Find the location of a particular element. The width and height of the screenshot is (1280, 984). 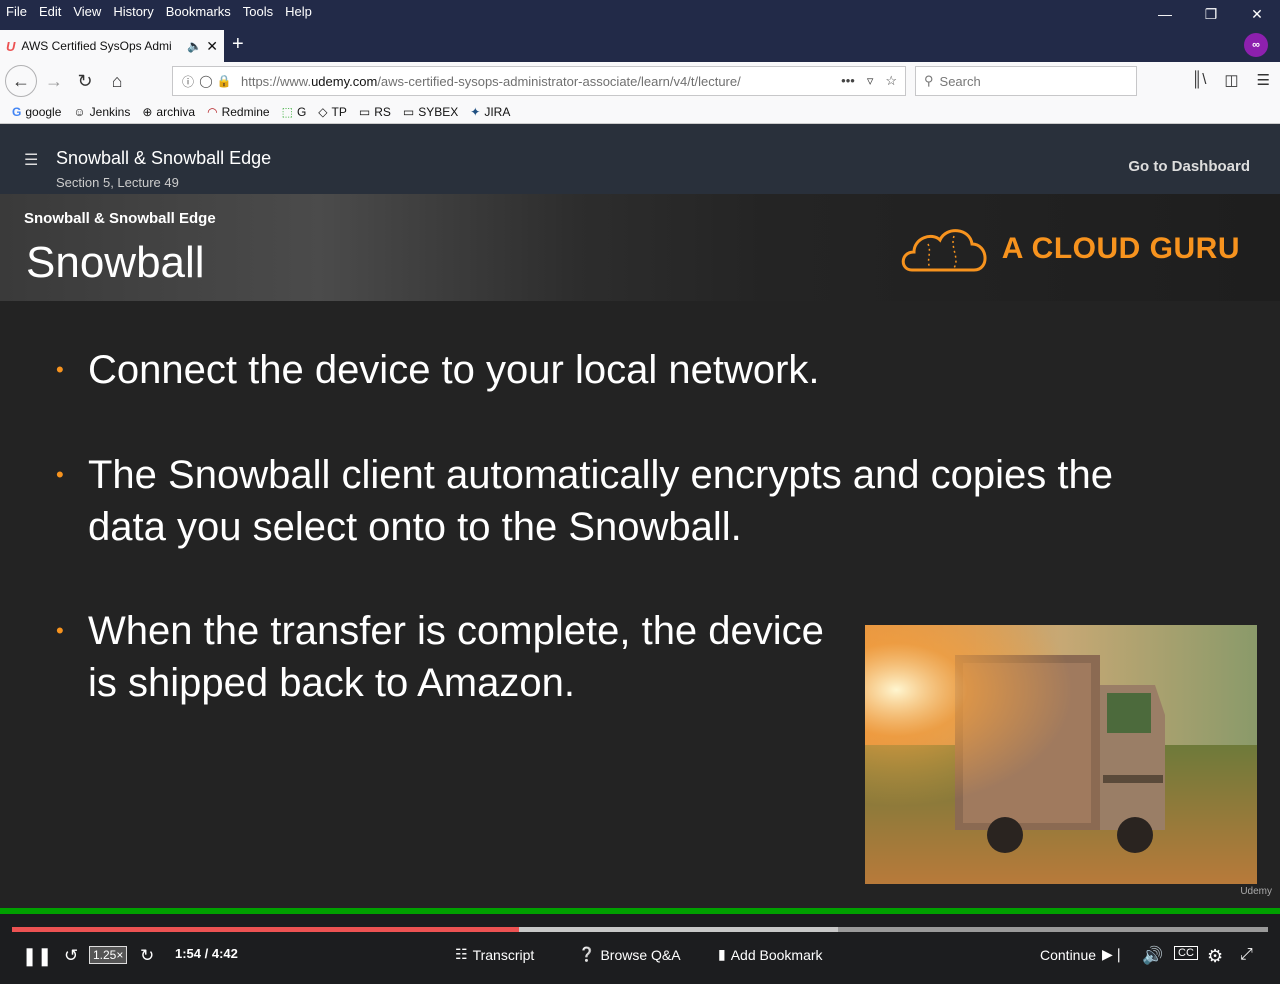

add-bookmark-button: ▮ Add Bookmark is located at coordinates (770, 954).